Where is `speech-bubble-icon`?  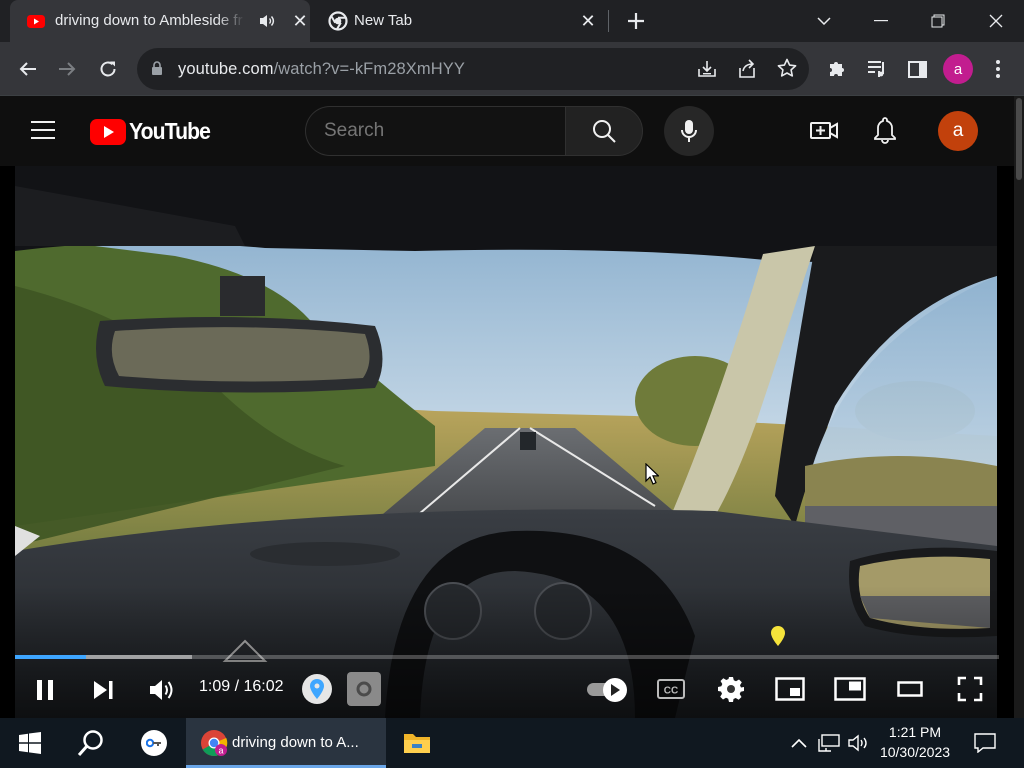
speech-bubble-icon is located at coordinates (985, 743).